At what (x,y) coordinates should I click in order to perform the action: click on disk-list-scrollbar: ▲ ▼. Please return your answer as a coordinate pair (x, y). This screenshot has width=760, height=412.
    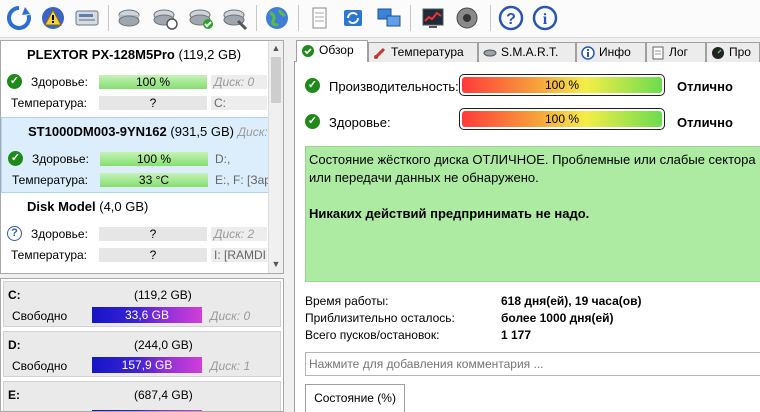
    Looking at the image, I should click on (275, 157).